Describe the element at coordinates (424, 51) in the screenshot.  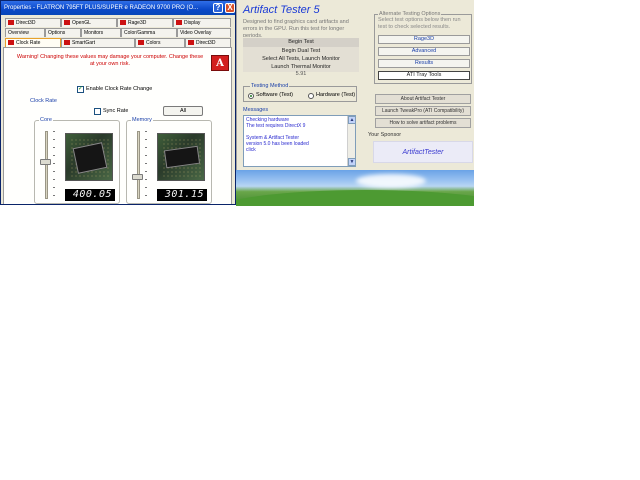
I see `option-advanced-button: Advanced` at that location.